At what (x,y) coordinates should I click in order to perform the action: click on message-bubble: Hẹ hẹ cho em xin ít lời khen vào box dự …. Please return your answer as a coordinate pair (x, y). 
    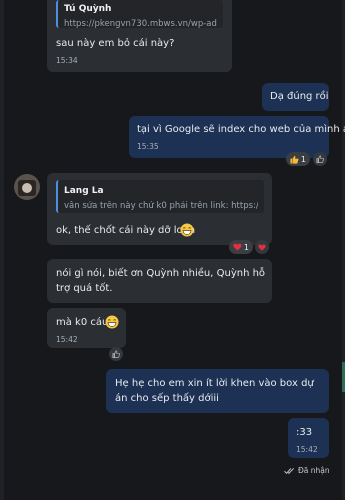
    Looking at the image, I should click on (217, 391).